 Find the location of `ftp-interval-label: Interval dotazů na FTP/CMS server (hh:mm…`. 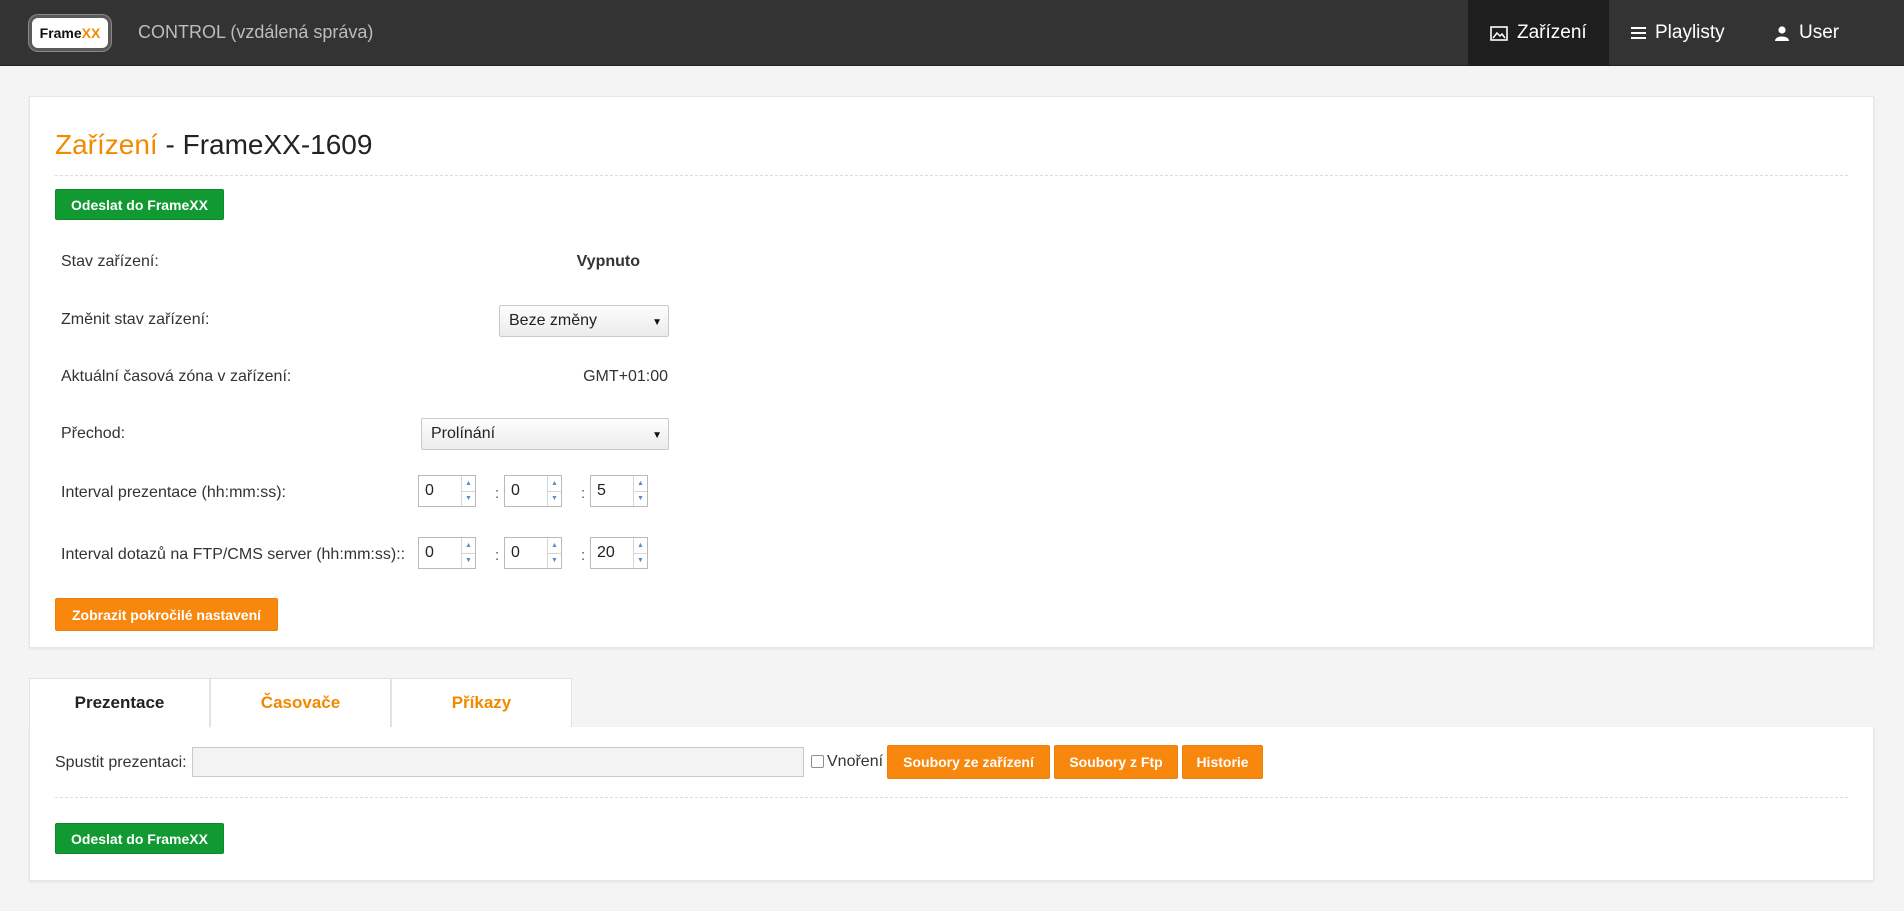

ftp-interval-label: Interval dotazů na FTP/CMS server (hh:mm… is located at coordinates (233, 554).